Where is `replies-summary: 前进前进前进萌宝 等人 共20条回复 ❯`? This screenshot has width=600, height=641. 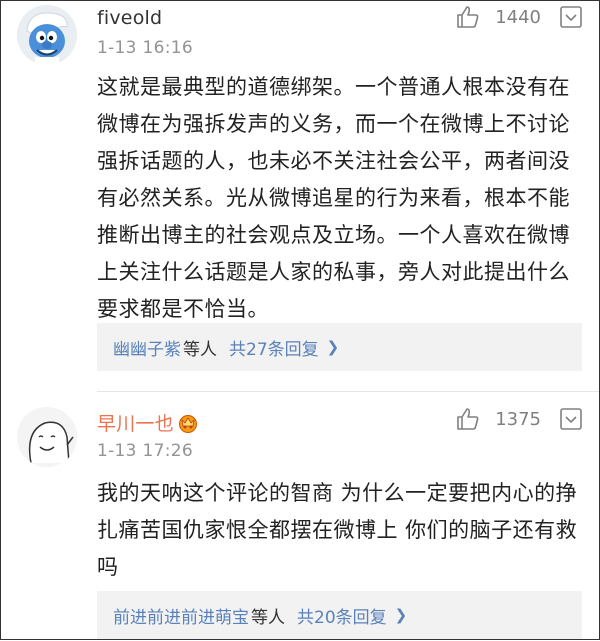
replies-summary: 前进前进前进萌宝 等人 共20条回复 ❯ is located at coordinates (339, 615).